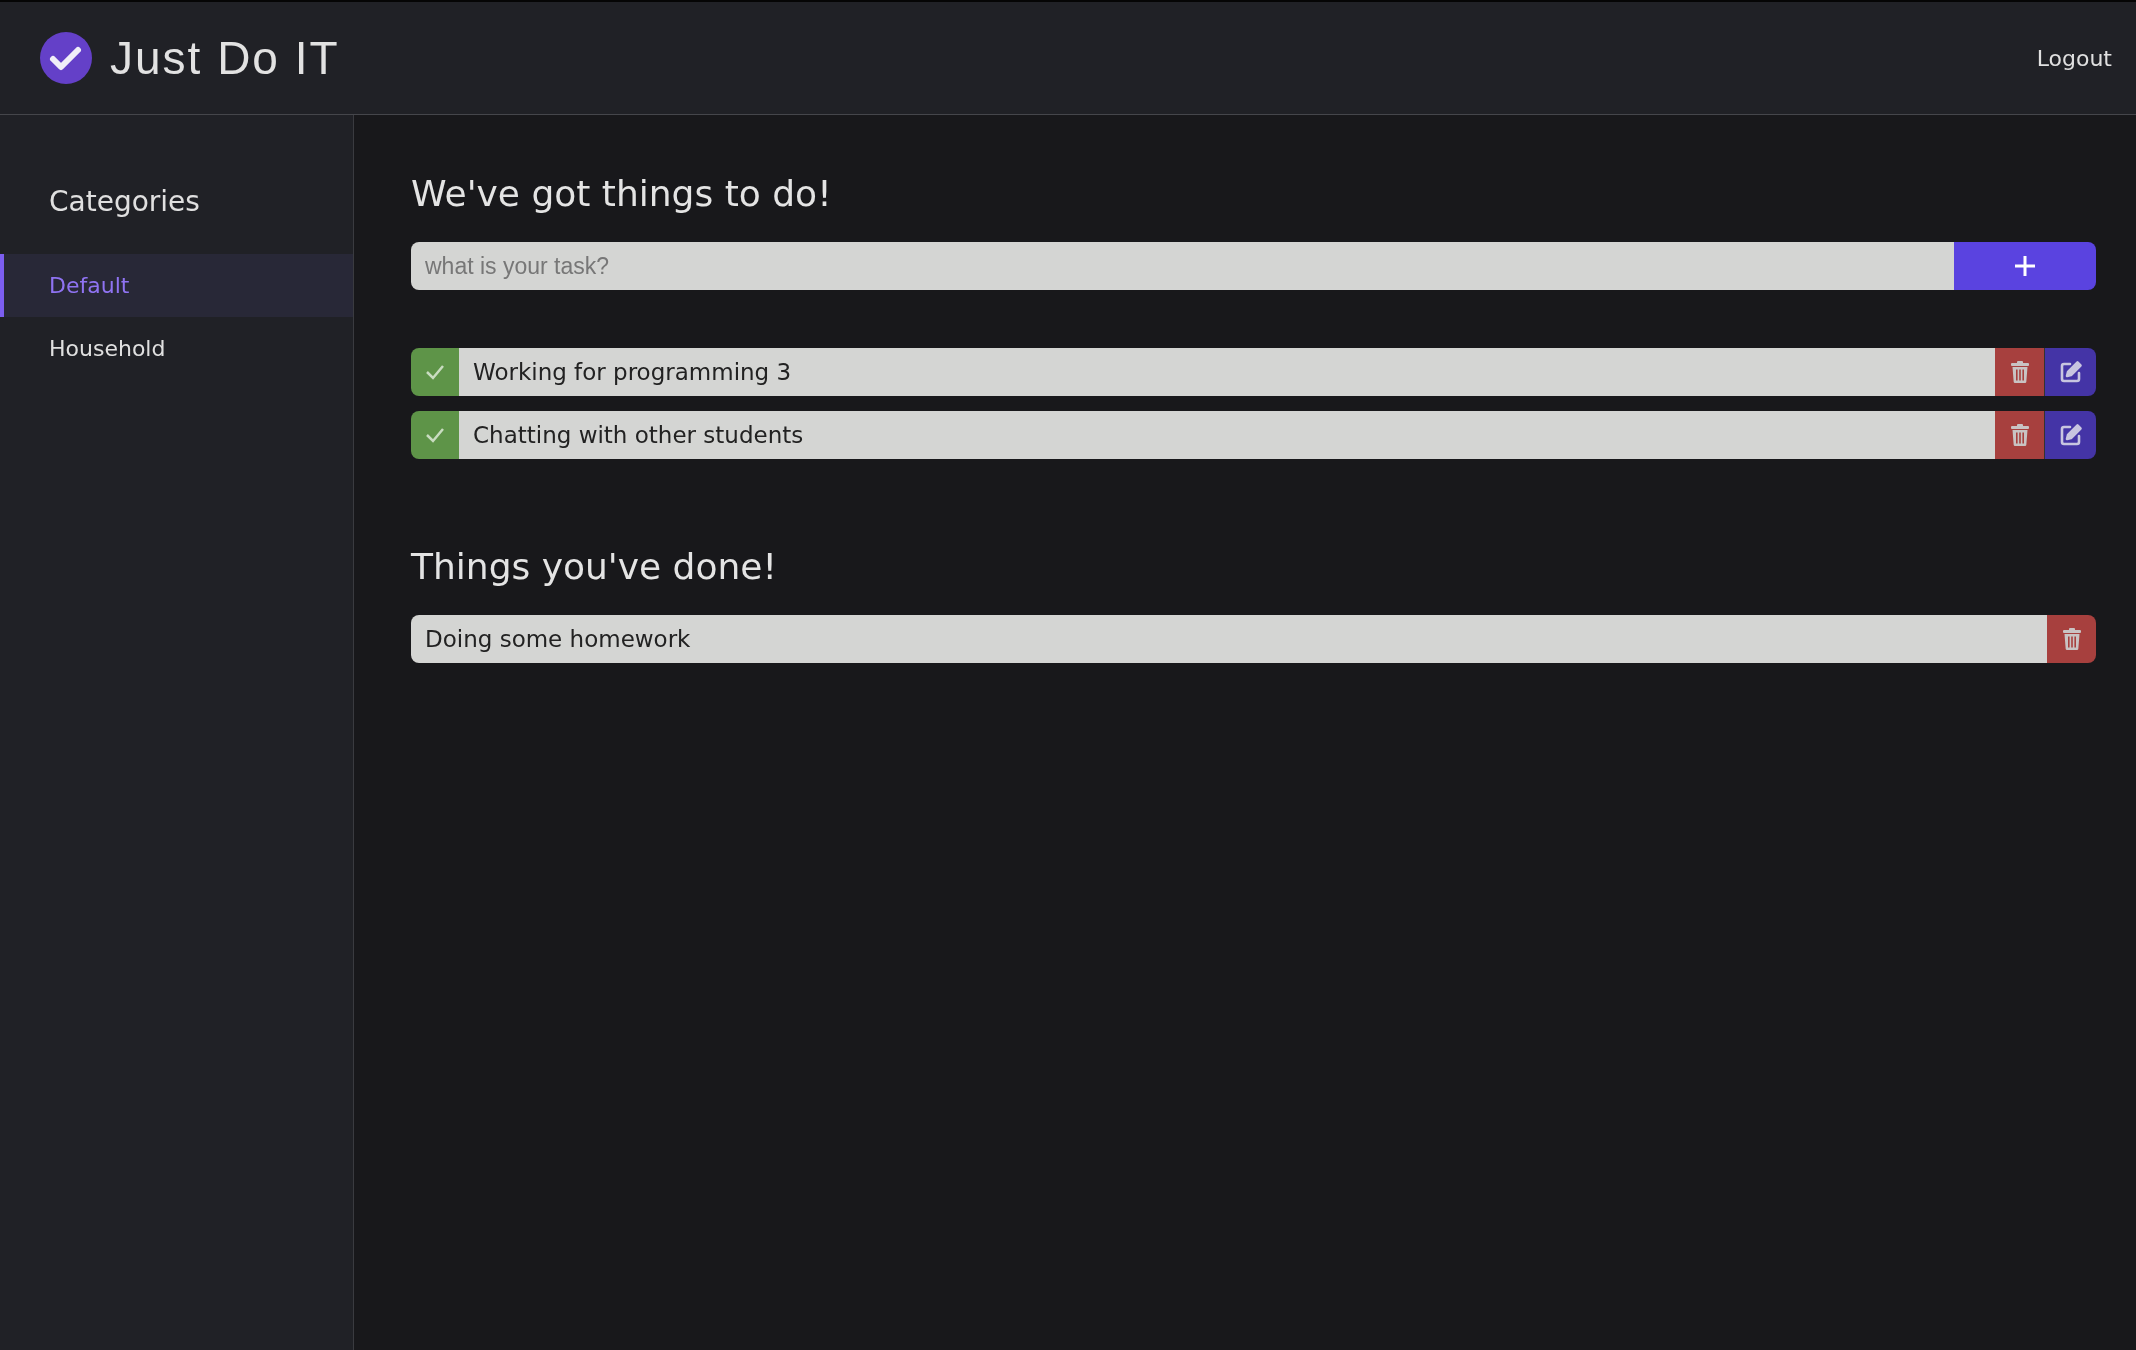  Describe the element at coordinates (225, 58) in the screenshot. I see `app-title: Just Do IT` at that location.